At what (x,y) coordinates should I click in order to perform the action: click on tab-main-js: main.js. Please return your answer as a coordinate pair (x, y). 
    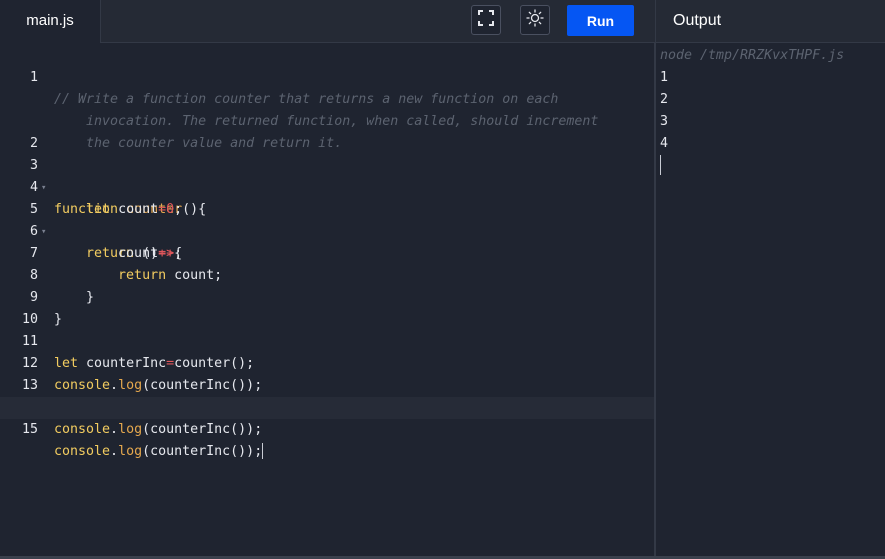
    Looking at the image, I should click on (50, 21).